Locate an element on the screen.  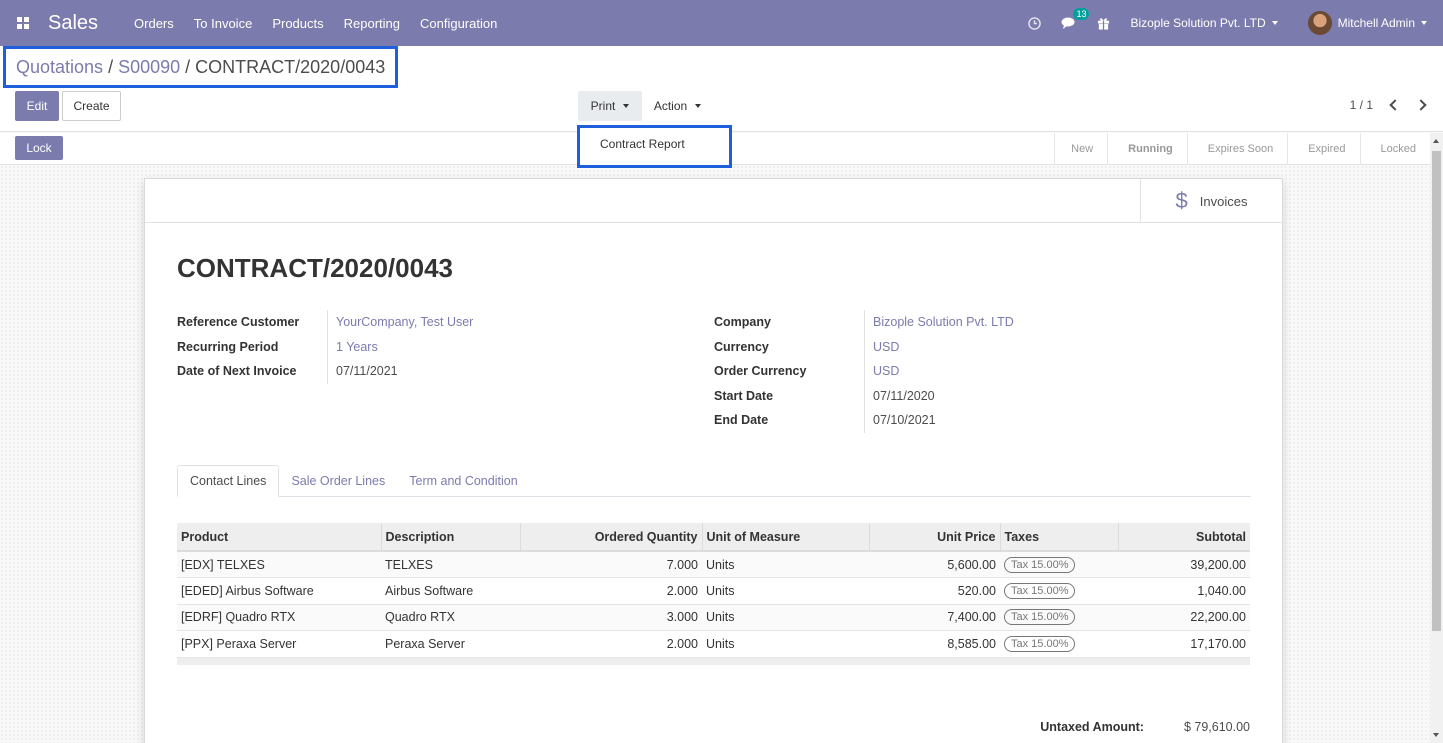
cell-unit-price: 5,600.00 is located at coordinates (934, 564).